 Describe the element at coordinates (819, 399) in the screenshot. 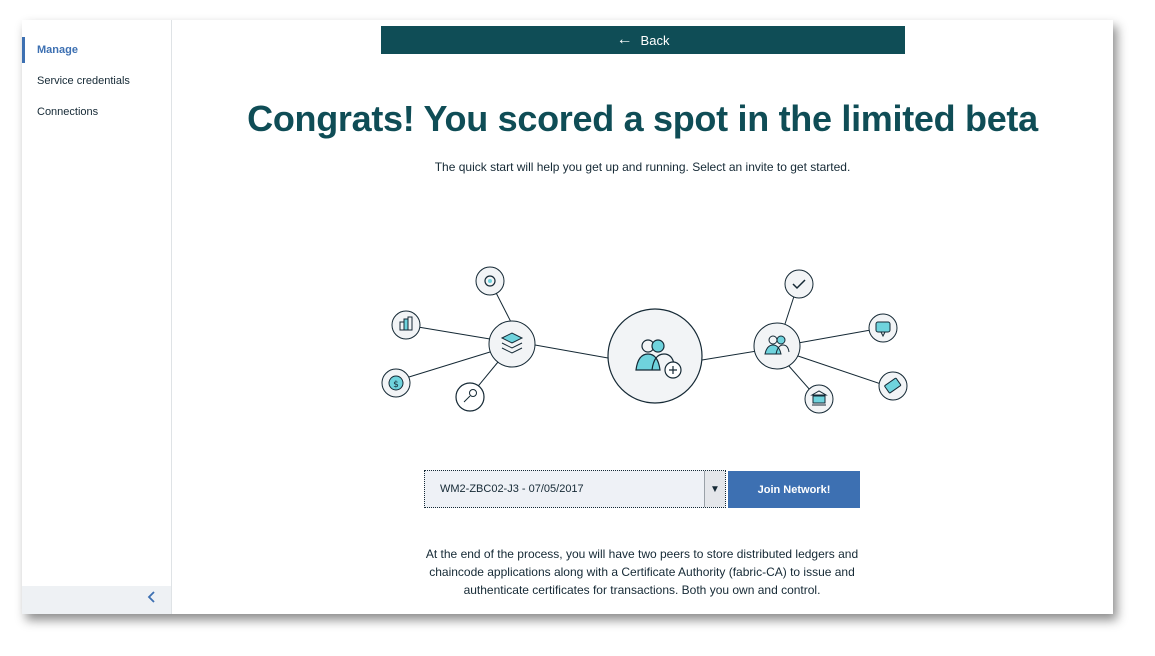

I see `bank-icon` at that location.